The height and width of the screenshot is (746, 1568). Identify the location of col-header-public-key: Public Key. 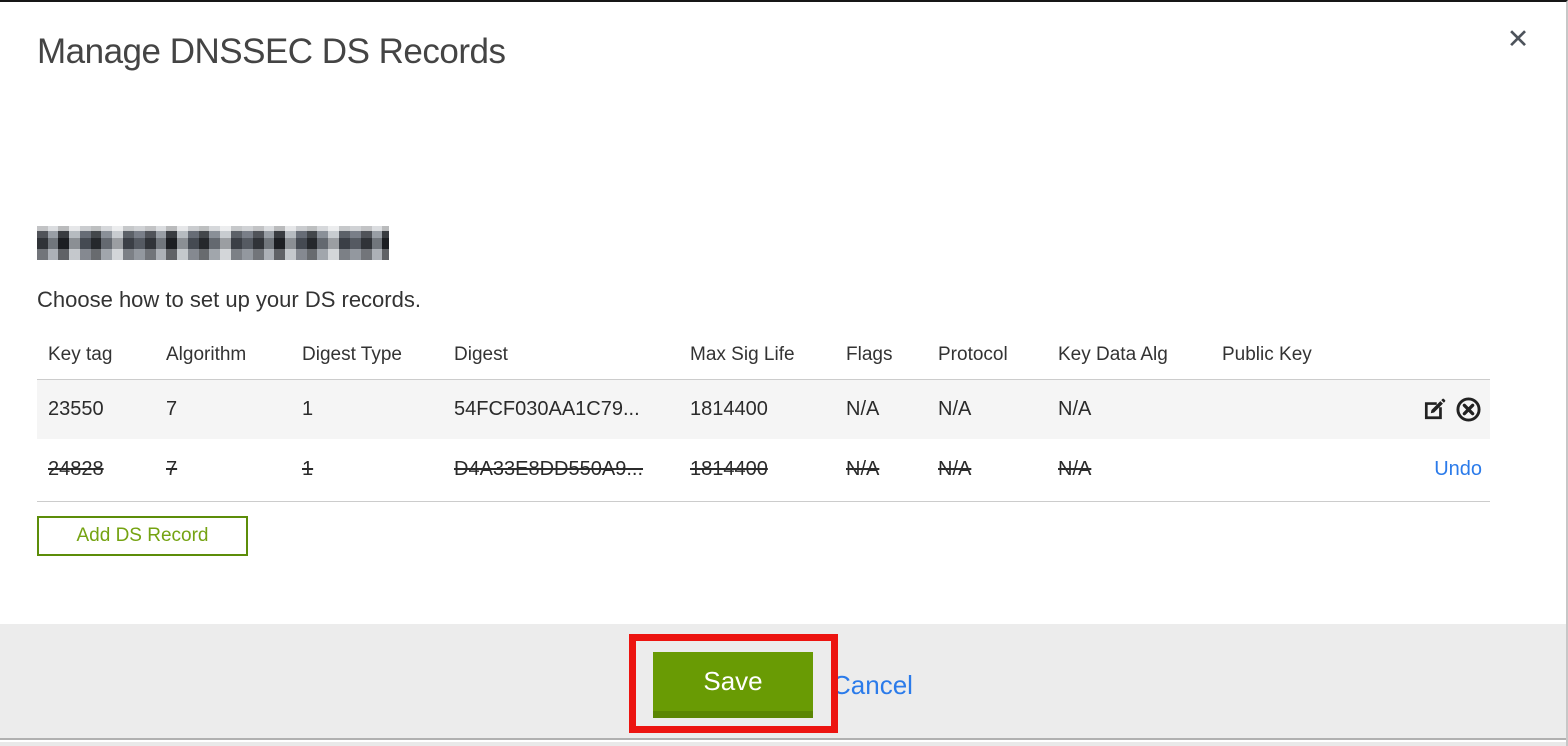
(1267, 355).